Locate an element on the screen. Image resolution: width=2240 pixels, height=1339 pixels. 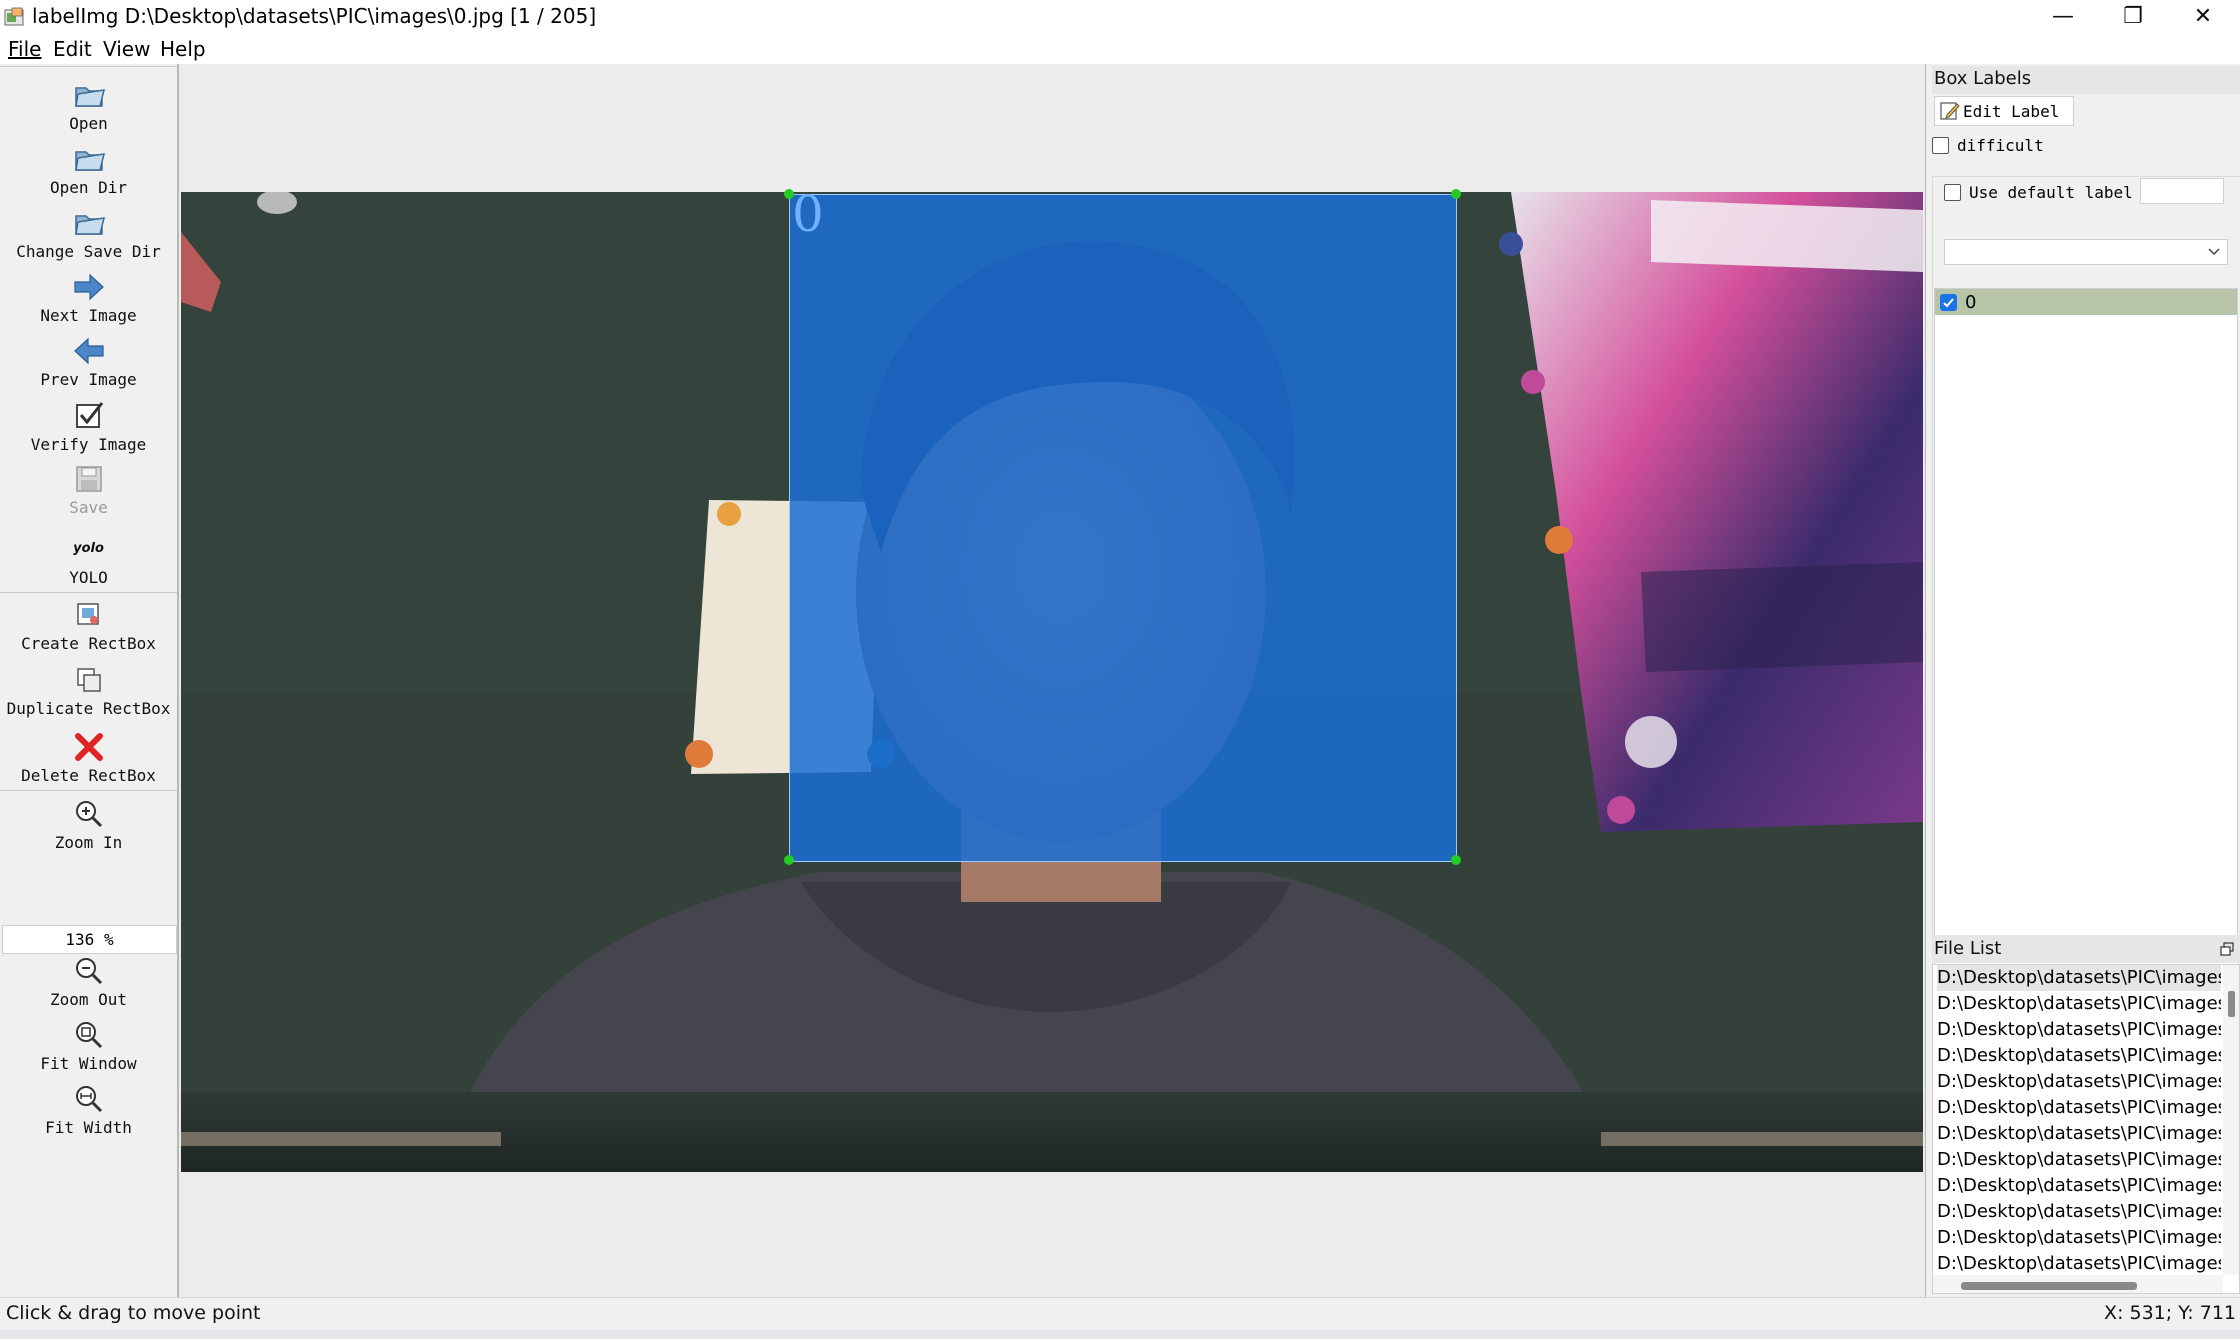
cursor-coordinates: X: 531; Y: 711 is located at coordinates (2170, 1313).